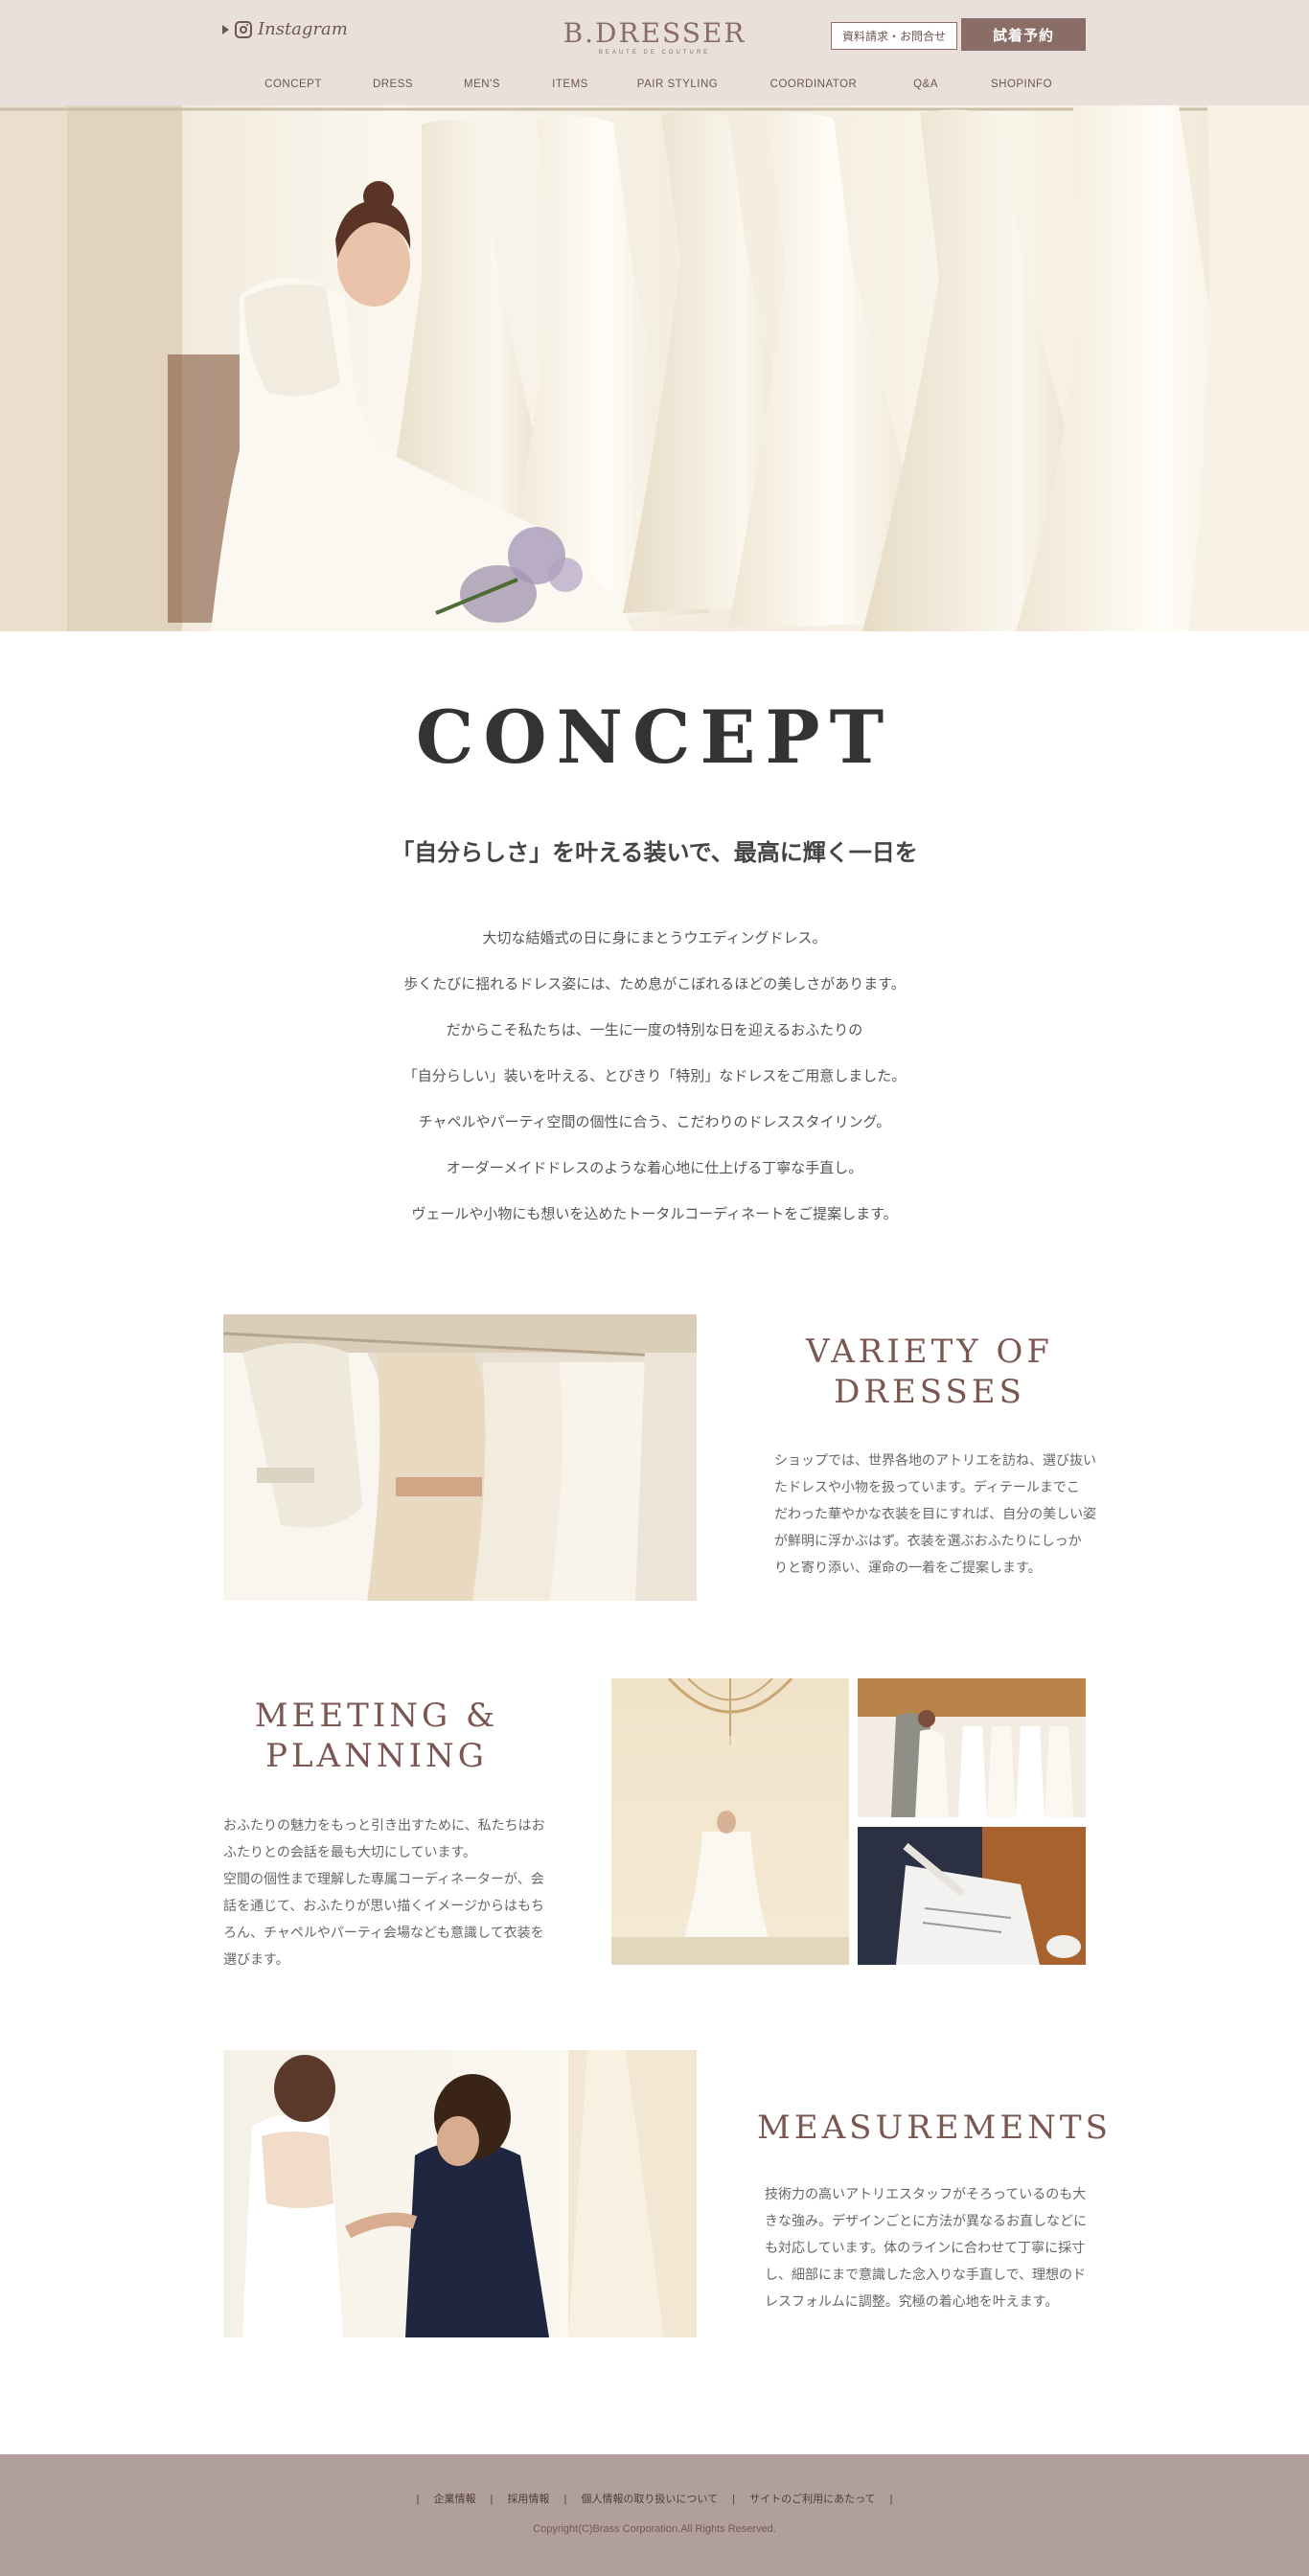 The image size is (1309, 2576). Describe the element at coordinates (926, 2275) in the screenshot. I see `measurements-line: し、細部にまで意識した念入りな手直しで、理想のド` at that location.